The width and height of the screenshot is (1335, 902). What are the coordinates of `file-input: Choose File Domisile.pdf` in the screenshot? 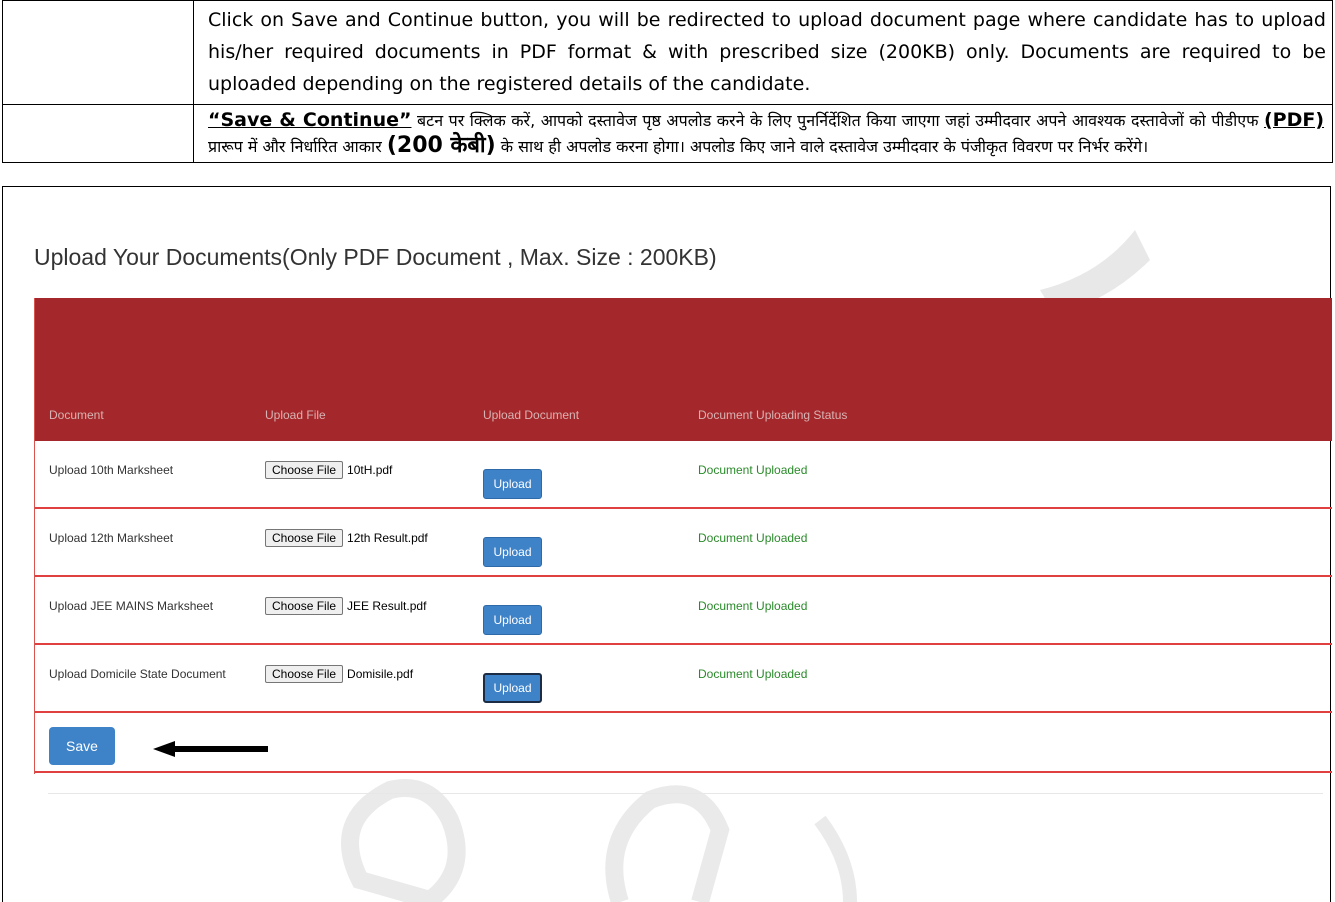 It's located at (339, 674).